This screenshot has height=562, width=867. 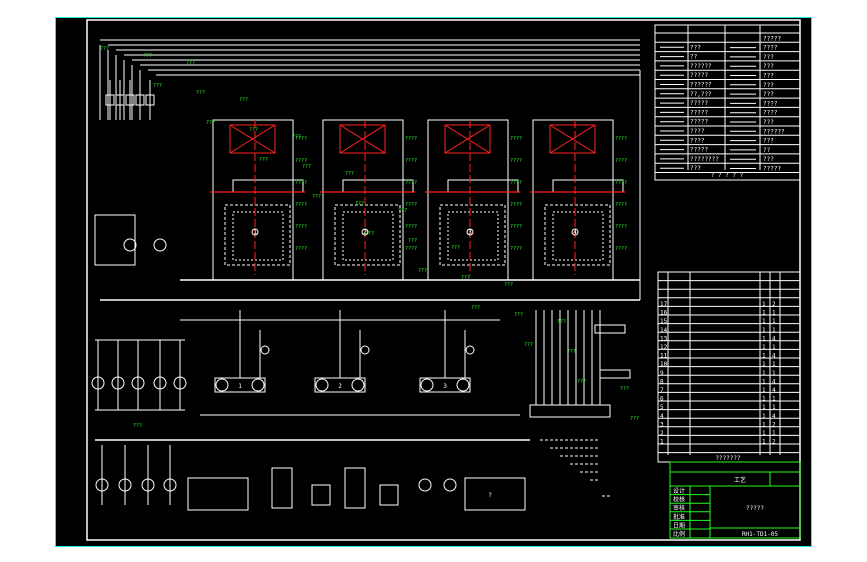 I want to click on part-number: 1, so click(x=662, y=442).